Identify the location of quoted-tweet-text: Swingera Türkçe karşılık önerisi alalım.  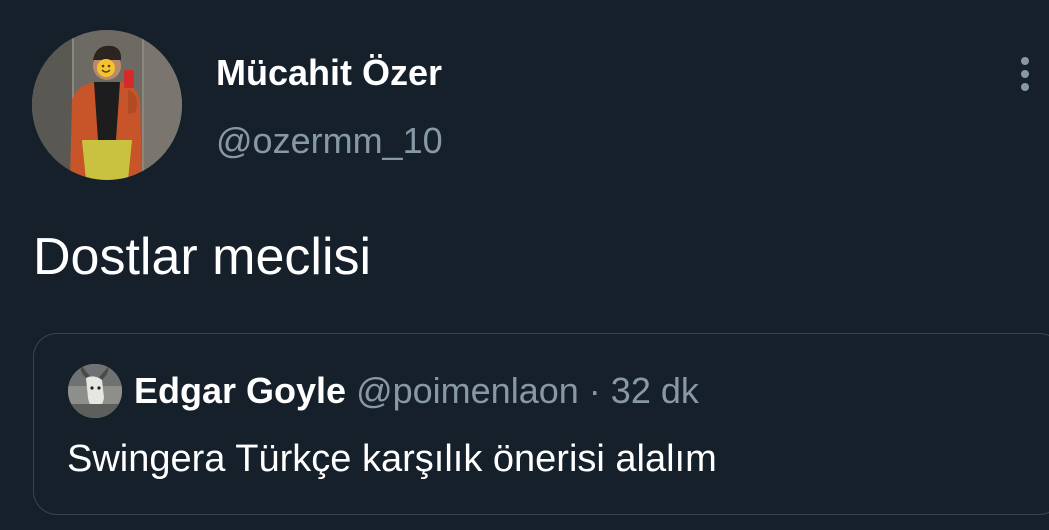
(392, 459).